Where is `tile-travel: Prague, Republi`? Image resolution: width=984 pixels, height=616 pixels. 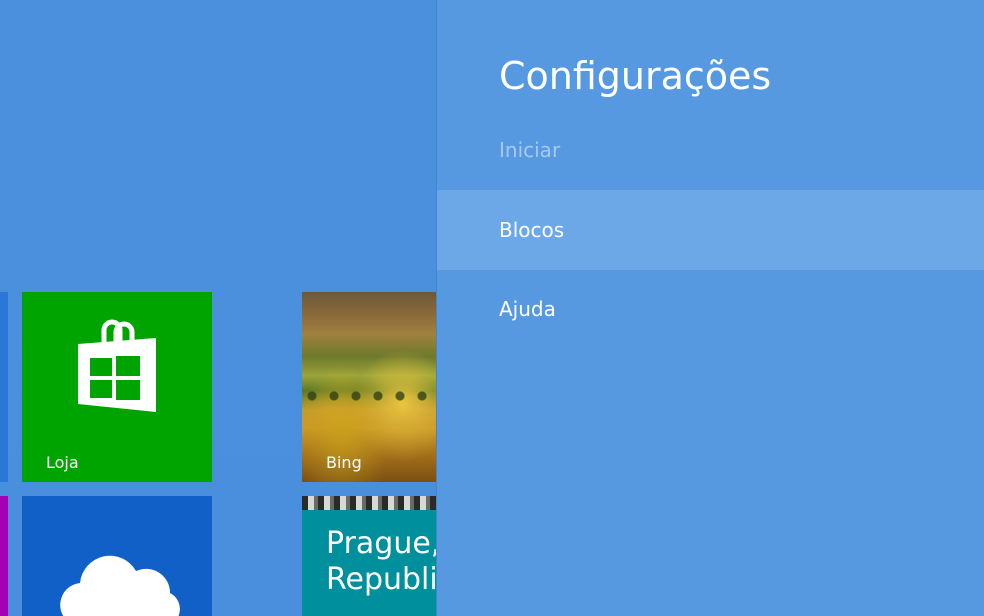 tile-travel: Prague, Republi is located at coordinates (369, 556).